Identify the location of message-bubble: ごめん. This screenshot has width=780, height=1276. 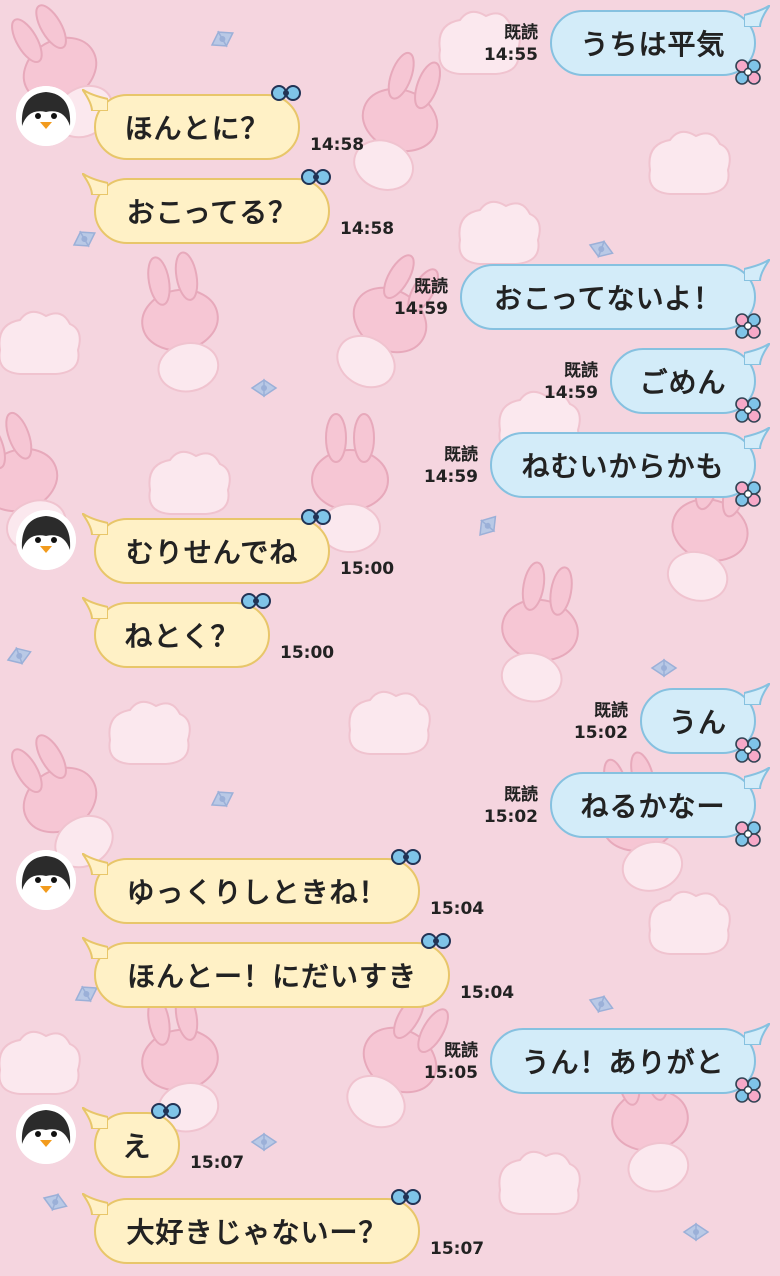
(690, 383).